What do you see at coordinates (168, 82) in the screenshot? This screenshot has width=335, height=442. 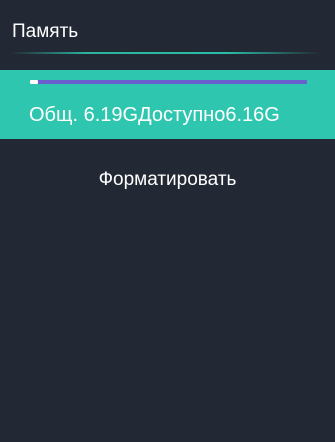 I see `storage-usage-bar` at bounding box center [168, 82].